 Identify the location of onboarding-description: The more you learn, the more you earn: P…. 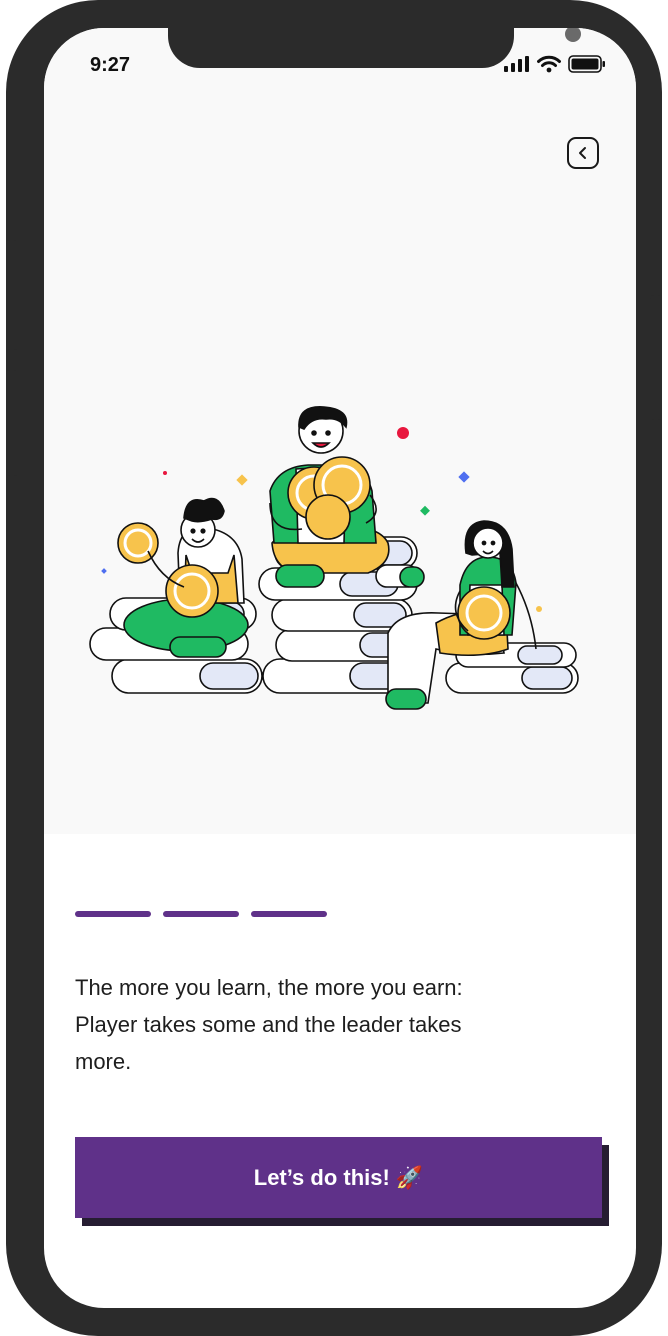
(269, 1024).